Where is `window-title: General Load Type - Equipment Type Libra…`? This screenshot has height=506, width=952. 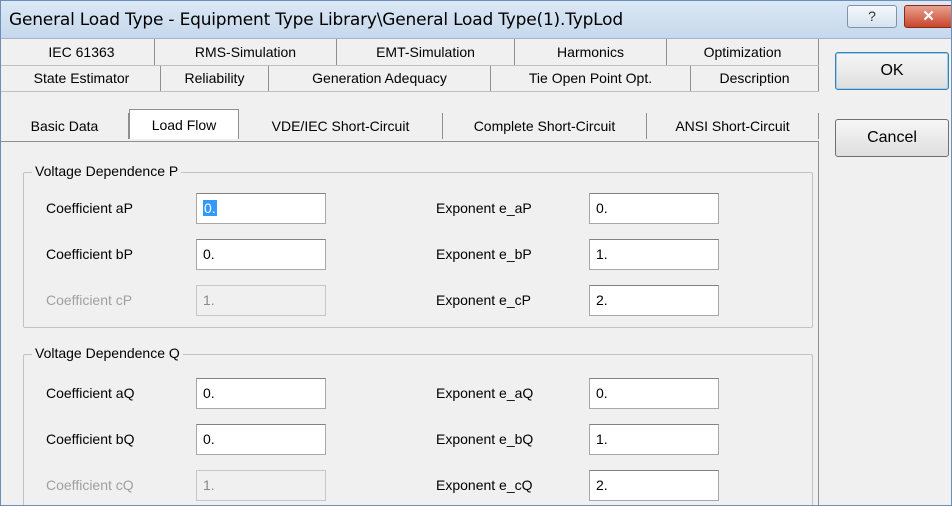 window-title: General Load Type - Equipment Type Libra… is located at coordinates (316, 20).